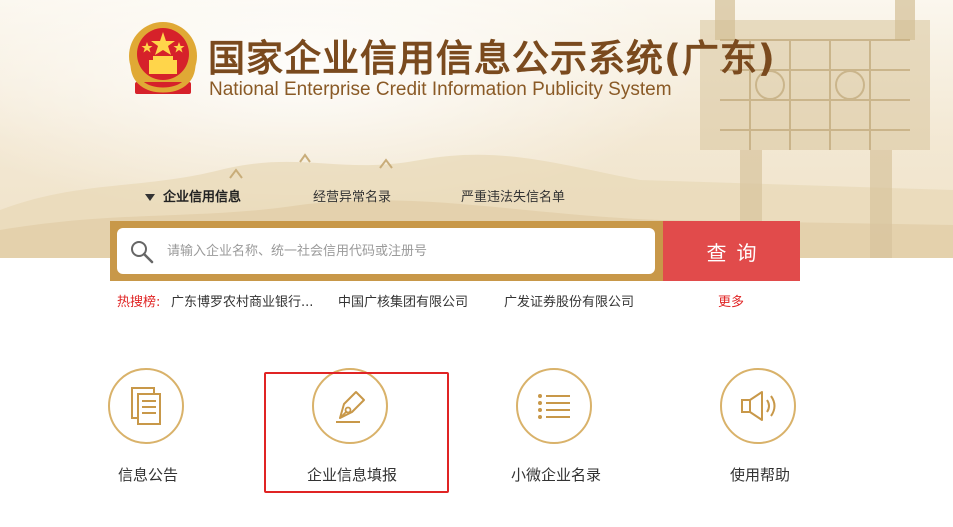  I want to click on tab-label: 企业信用信息, so click(202, 197).